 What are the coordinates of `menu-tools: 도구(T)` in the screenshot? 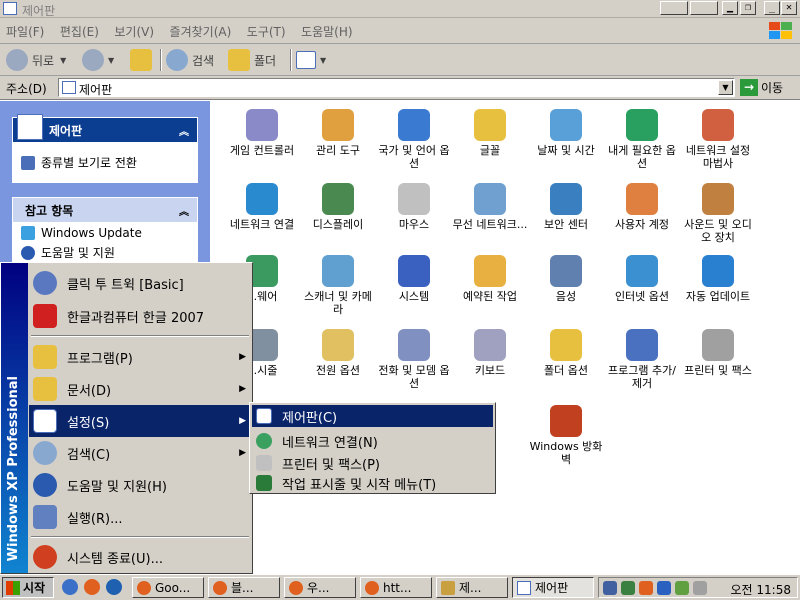 It's located at (266, 31).